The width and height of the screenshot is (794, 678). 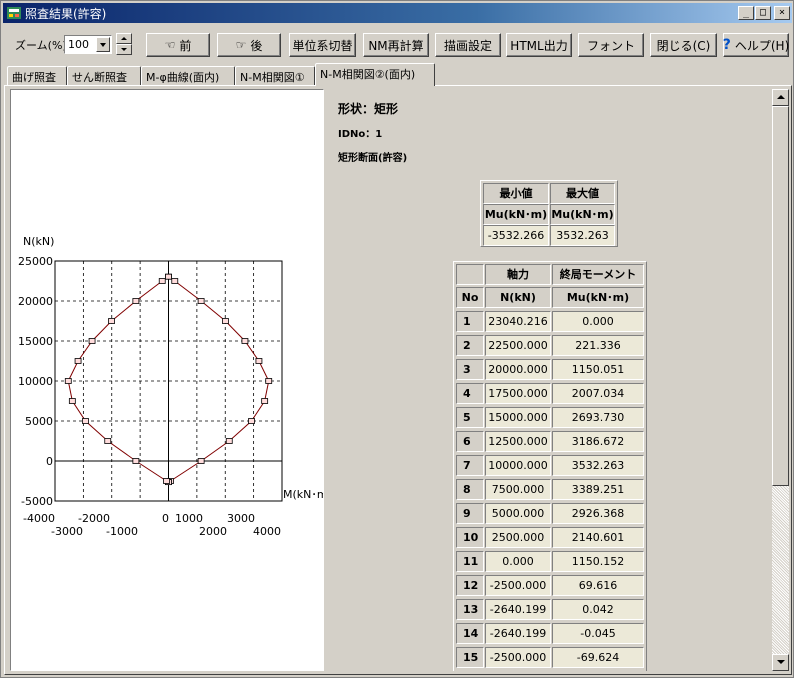 What do you see at coordinates (582, 235) in the screenshot?
I see `max-value: 3532.263` at bounding box center [582, 235].